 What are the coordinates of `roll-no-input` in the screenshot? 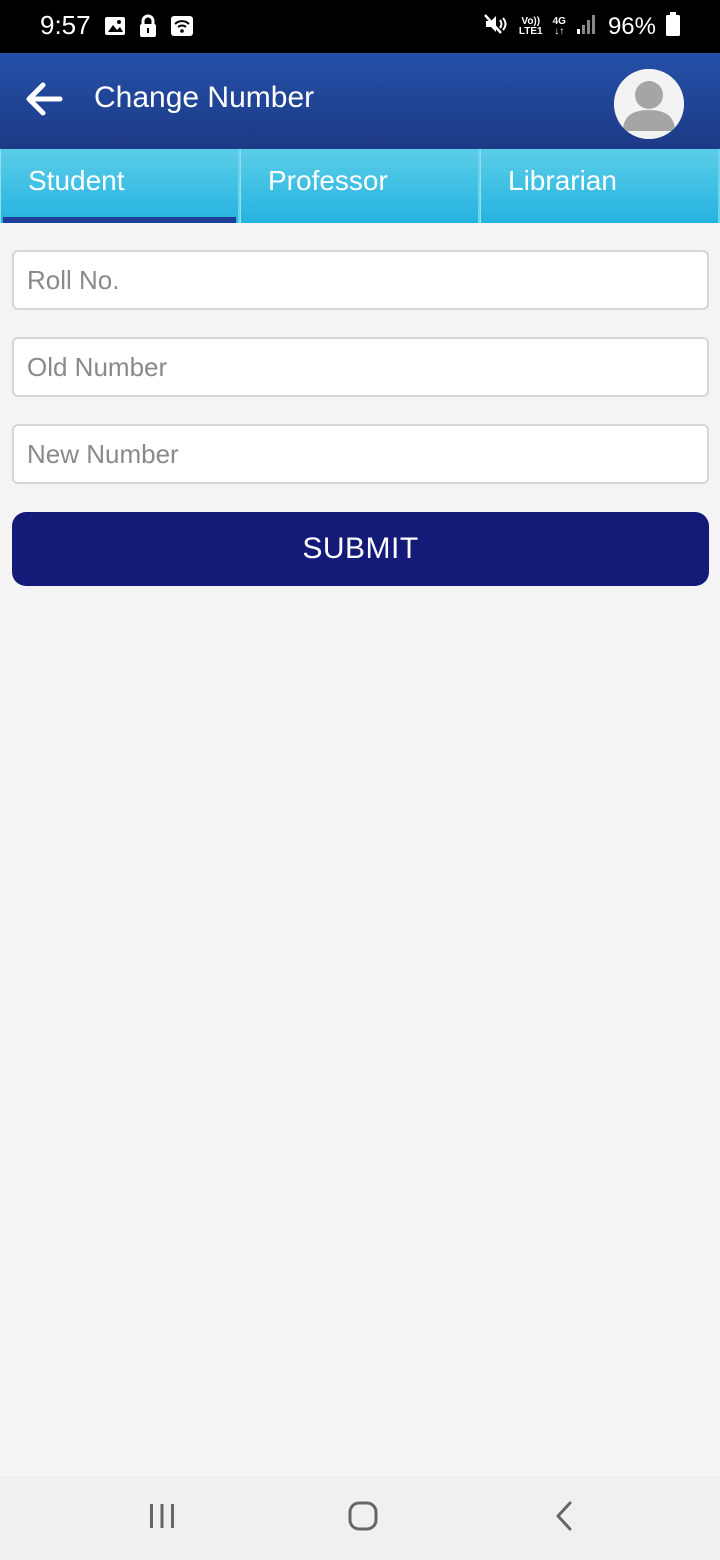 It's located at (360, 280).